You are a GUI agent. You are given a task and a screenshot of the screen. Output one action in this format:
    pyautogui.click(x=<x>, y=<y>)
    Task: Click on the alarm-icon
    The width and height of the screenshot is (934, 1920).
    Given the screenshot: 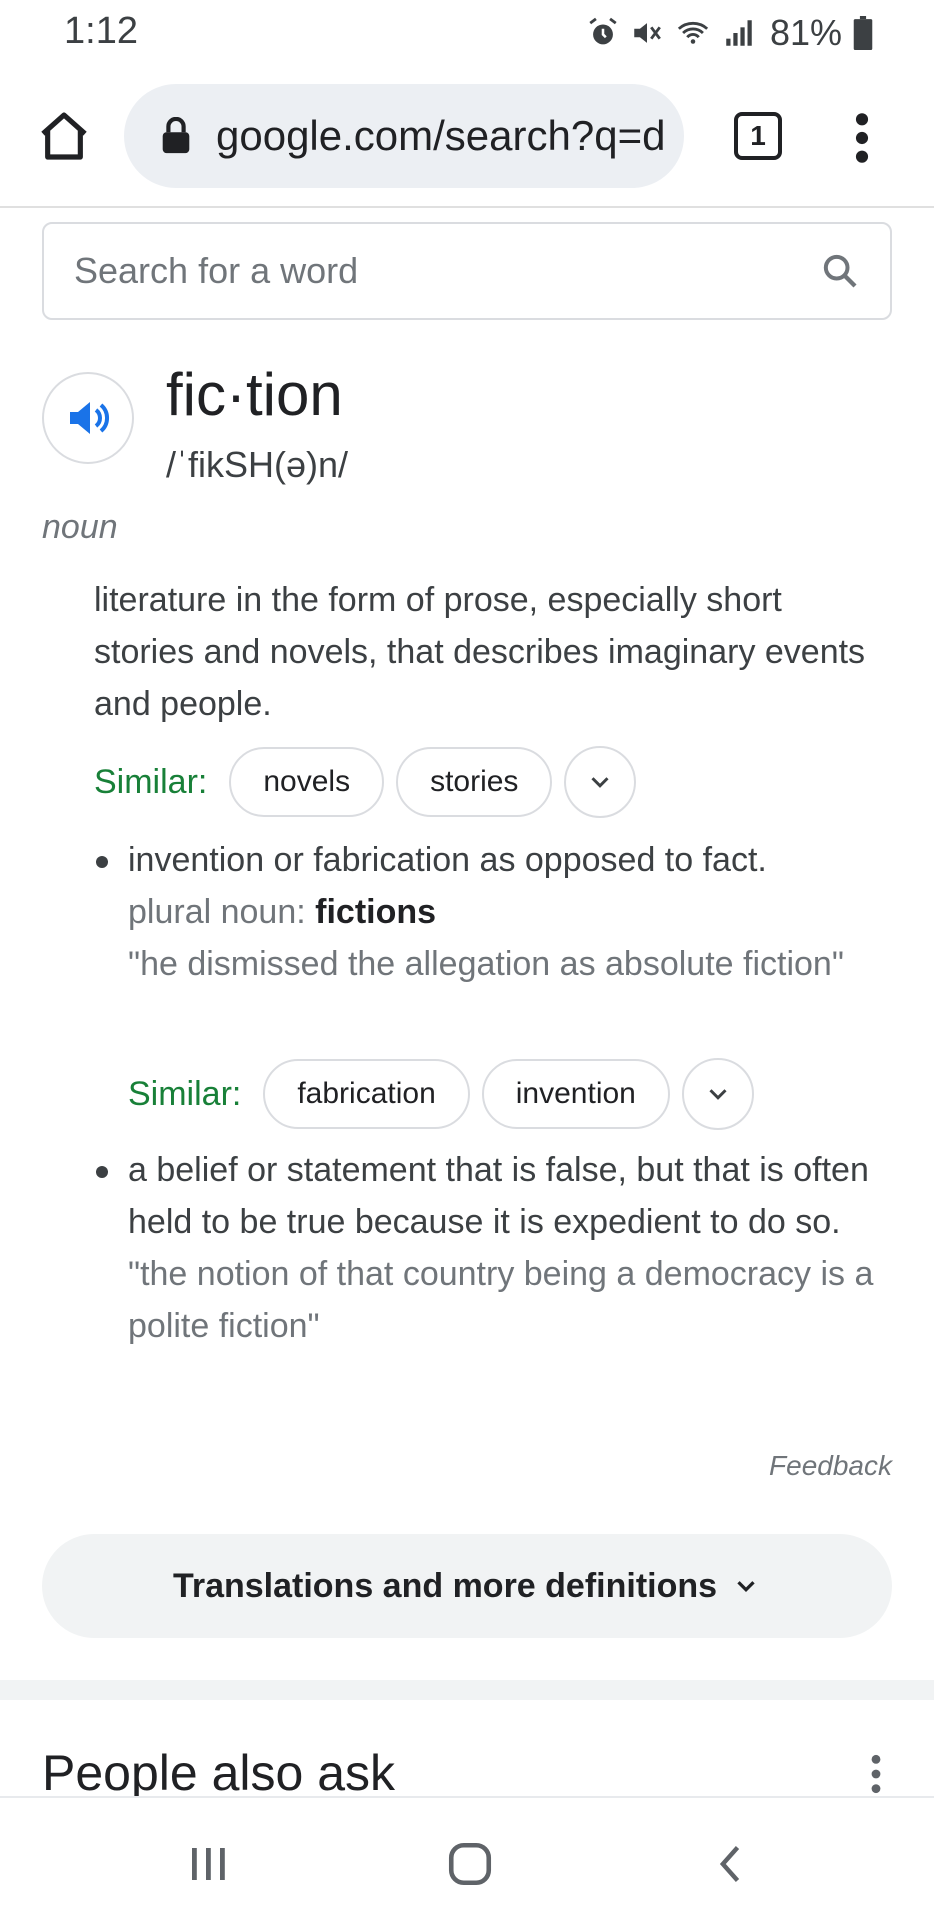 What is the action you would take?
    pyautogui.click(x=603, y=31)
    